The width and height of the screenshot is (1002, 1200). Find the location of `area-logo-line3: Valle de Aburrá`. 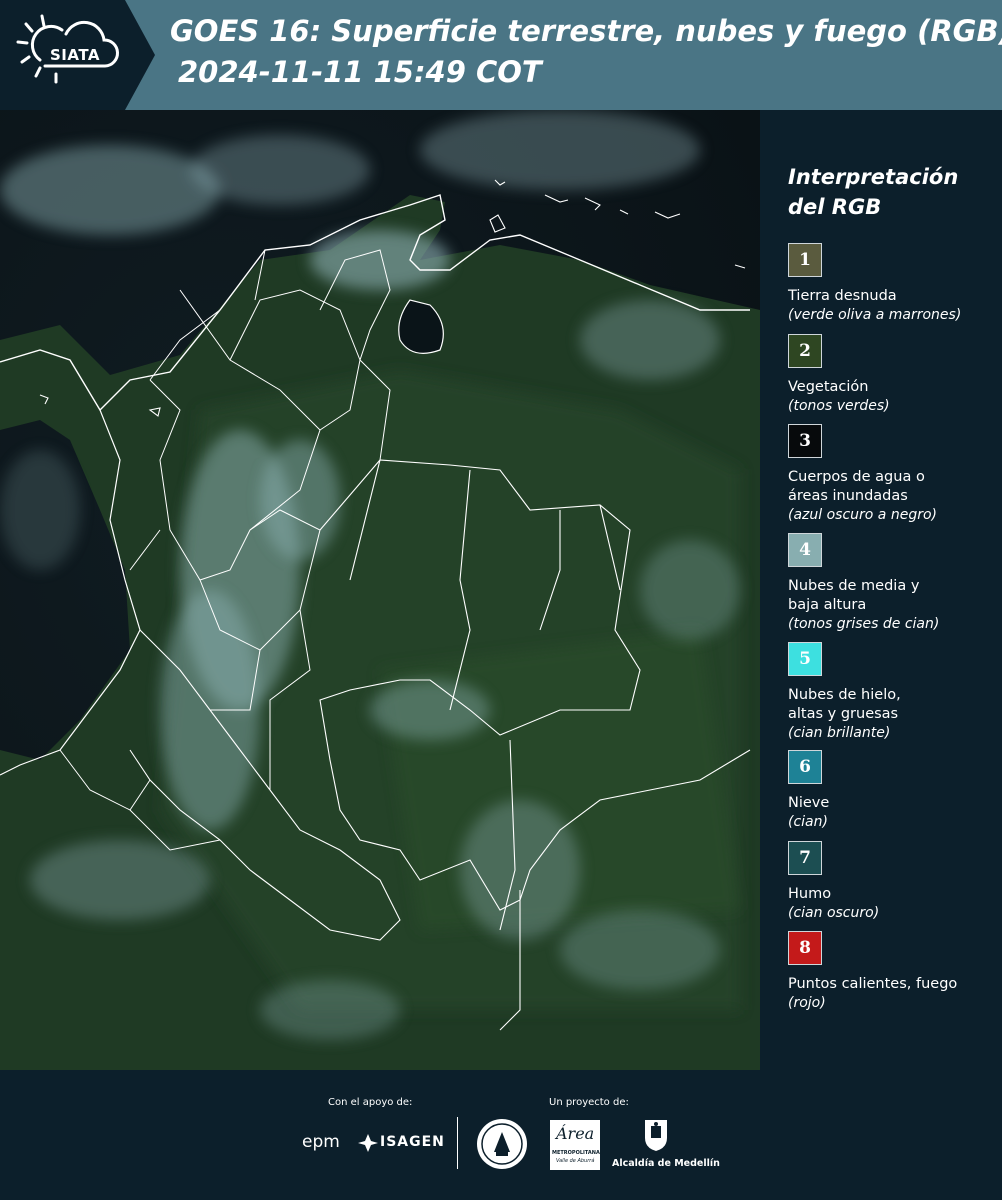

area-logo-line3: Valle de Aburrá is located at coordinates (575, 1161).